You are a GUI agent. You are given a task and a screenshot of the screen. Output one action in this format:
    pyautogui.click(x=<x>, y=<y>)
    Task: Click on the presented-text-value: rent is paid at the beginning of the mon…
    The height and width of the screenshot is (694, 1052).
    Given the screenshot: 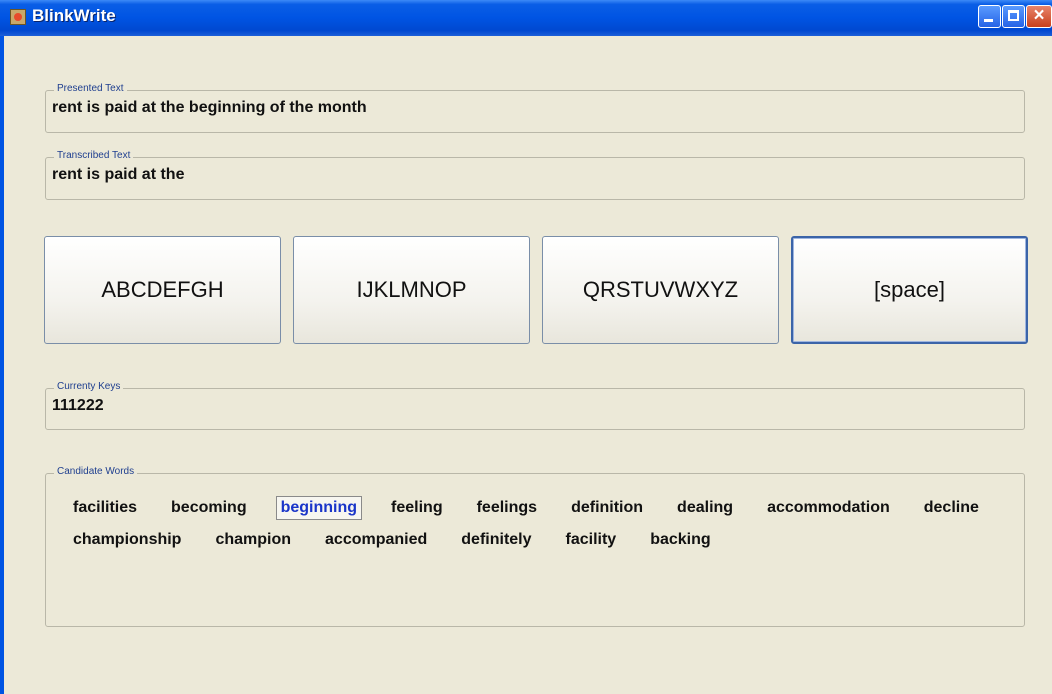 What is the action you would take?
    pyautogui.click(x=209, y=107)
    